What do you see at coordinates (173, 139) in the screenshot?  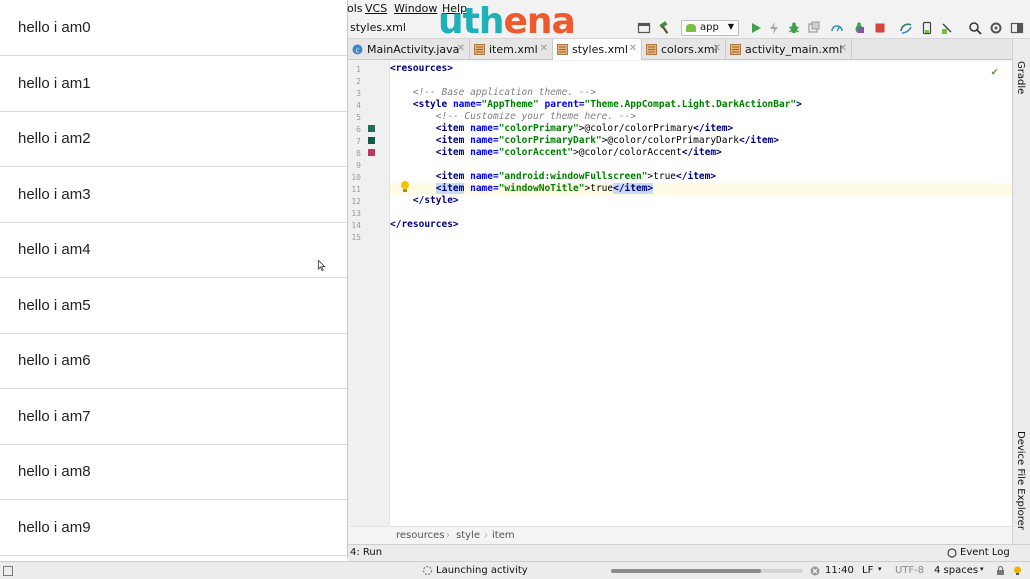 I see `list-item: hello i am2` at bounding box center [173, 139].